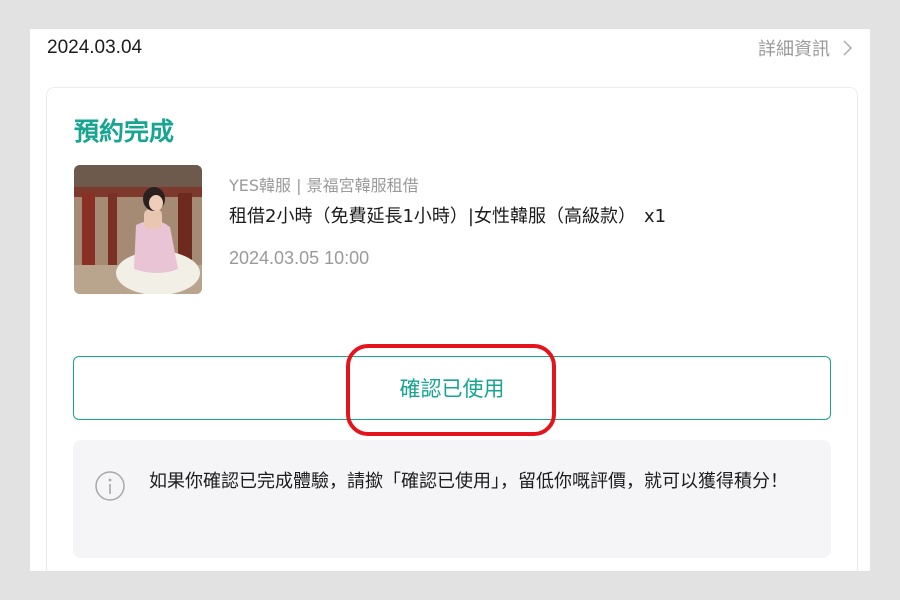  What do you see at coordinates (324, 185) in the screenshot?
I see `vendor-name: YES韓服 | 景福宮韓服租借` at bounding box center [324, 185].